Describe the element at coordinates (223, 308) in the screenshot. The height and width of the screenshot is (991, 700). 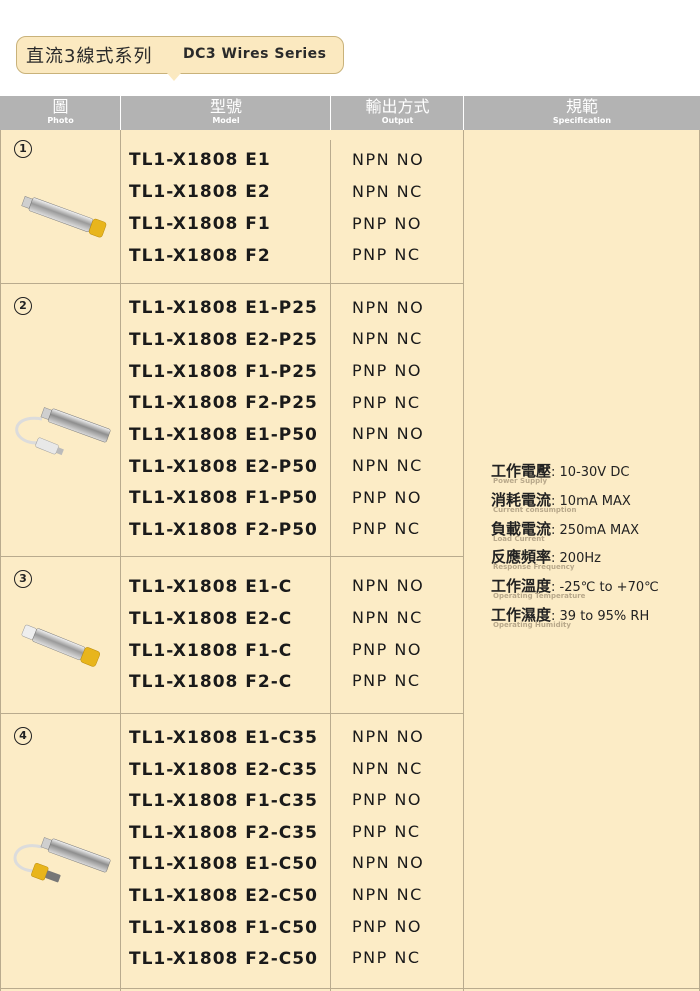
I see `model-code: TL1-X1808 E1-P25` at that location.